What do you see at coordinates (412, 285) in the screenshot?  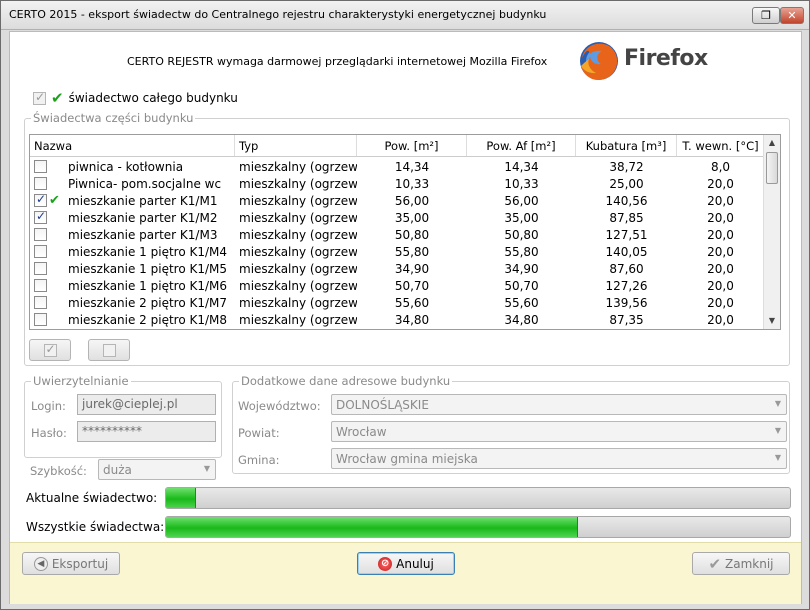 I see `cell-area: 50,70` at bounding box center [412, 285].